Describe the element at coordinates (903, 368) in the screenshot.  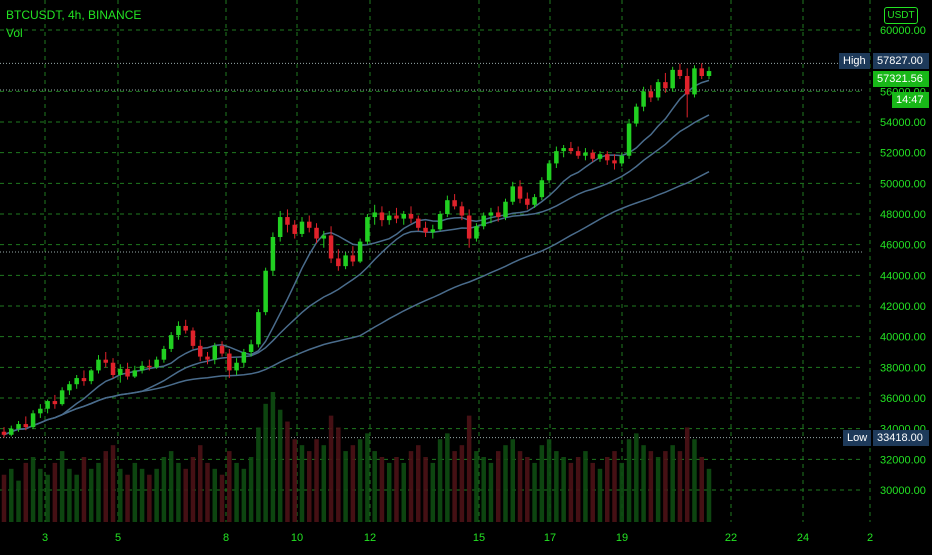
I see `y-tick-label: 38000.00` at that location.